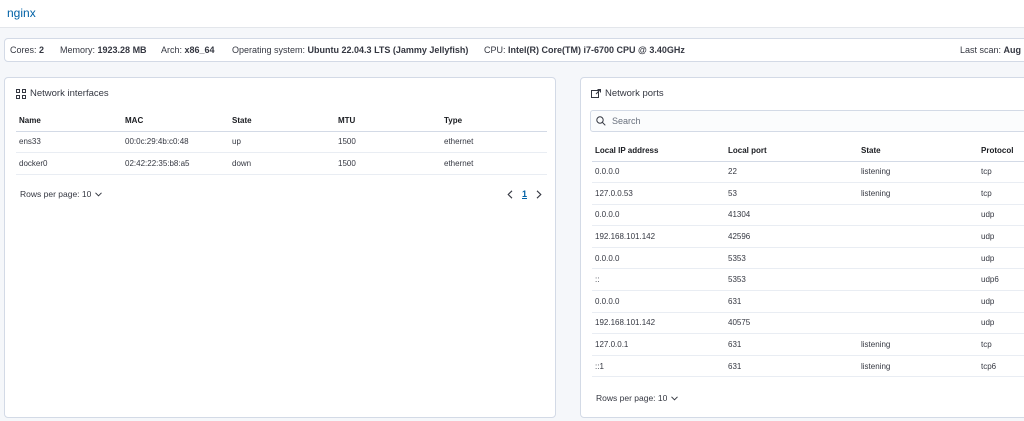 The image size is (1024, 421). Describe the element at coordinates (494, 121) in the screenshot. I see `column-header-type: Type` at that location.